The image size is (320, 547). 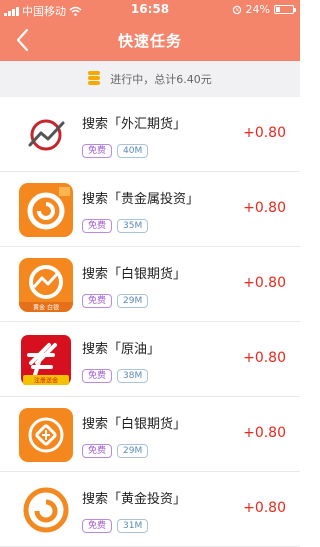 I want to click on forex-futures-icon, so click(x=46, y=135).